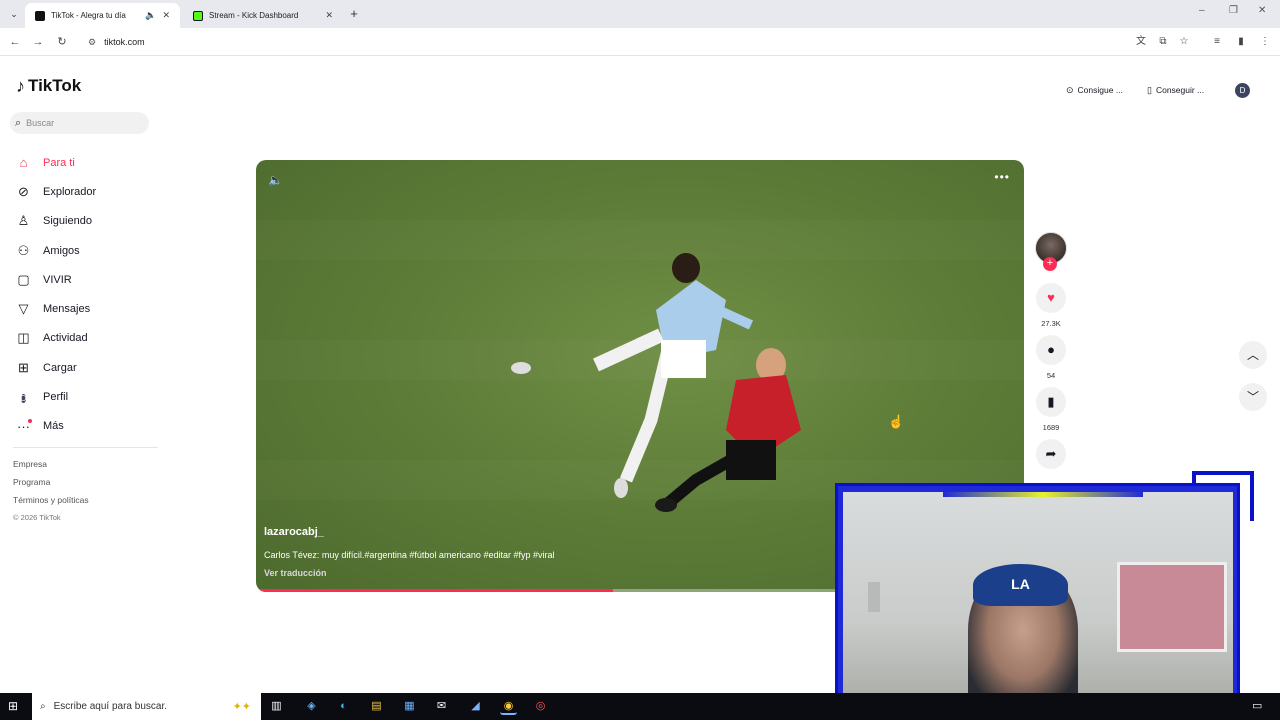 This screenshot has width=1280, height=720. What do you see at coordinates (92, 42) in the screenshot?
I see `site-info-icon: ⚙` at bounding box center [92, 42].